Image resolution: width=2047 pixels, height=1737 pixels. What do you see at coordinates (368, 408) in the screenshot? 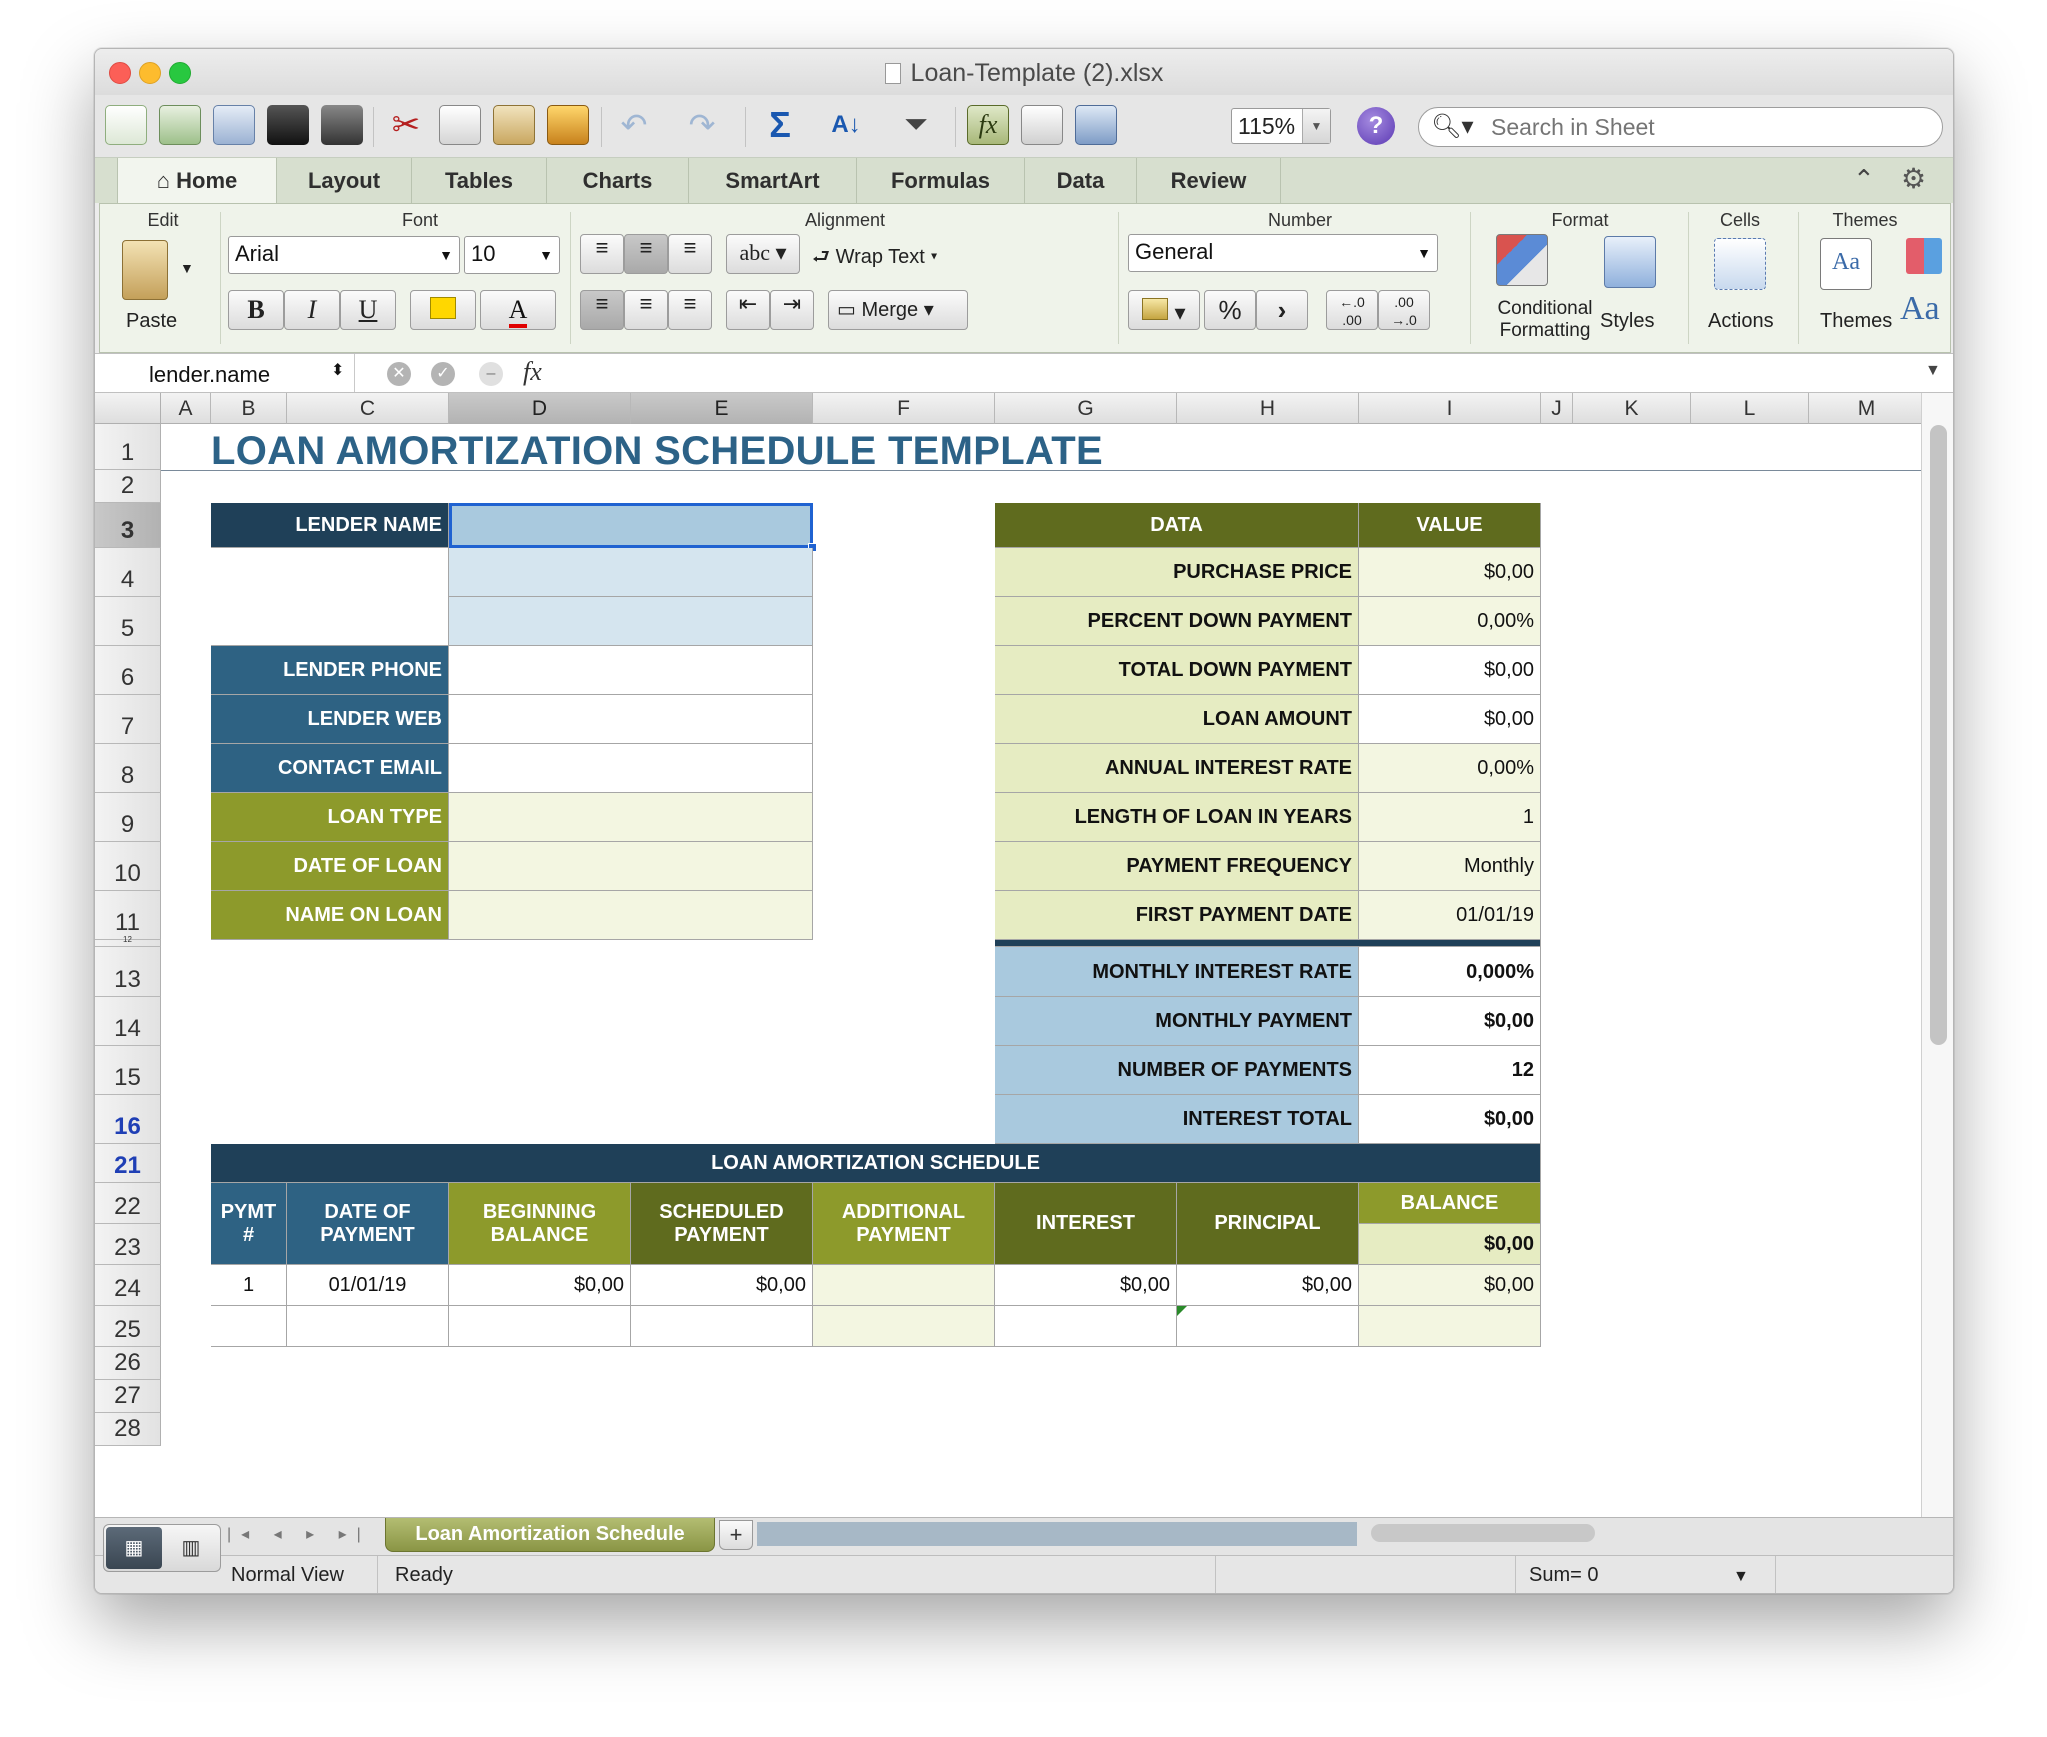
I see `column-header-c: C` at bounding box center [368, 408].